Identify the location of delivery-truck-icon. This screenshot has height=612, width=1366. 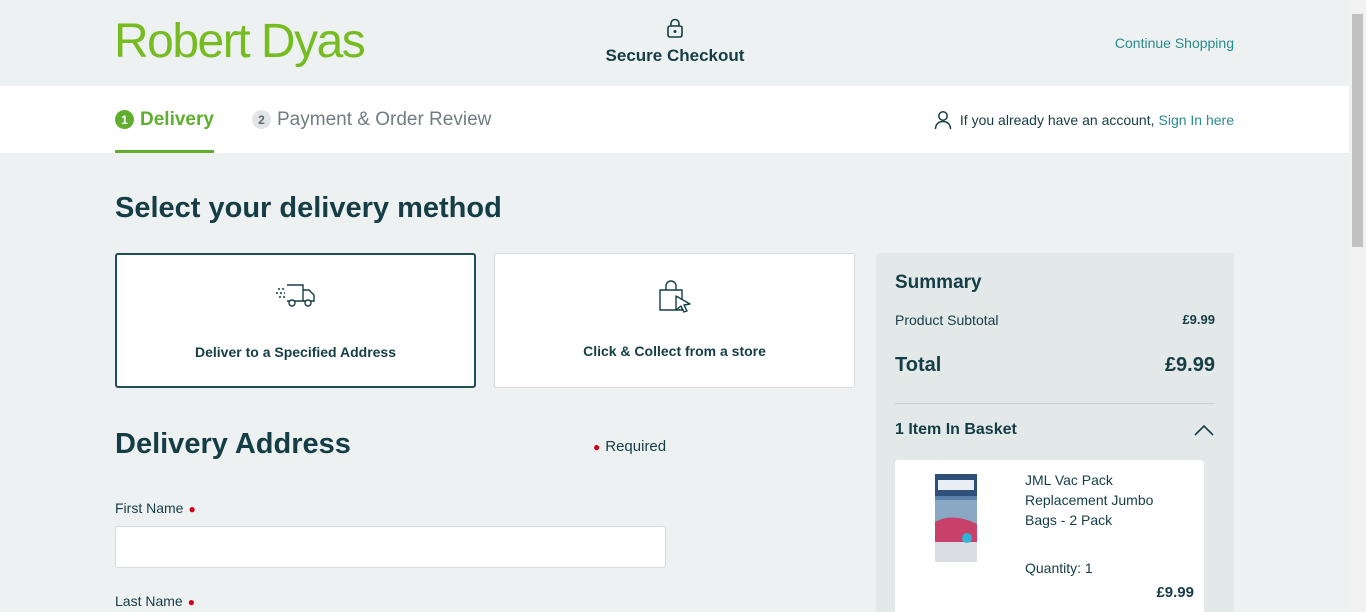
(295, 295).